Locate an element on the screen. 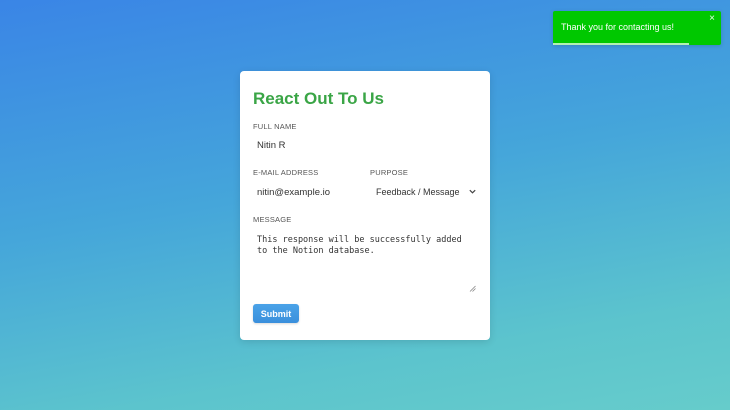 The height and width of the screenshot is (410, 730). message-label: MESSAGE is located at coordinates (272, 219).